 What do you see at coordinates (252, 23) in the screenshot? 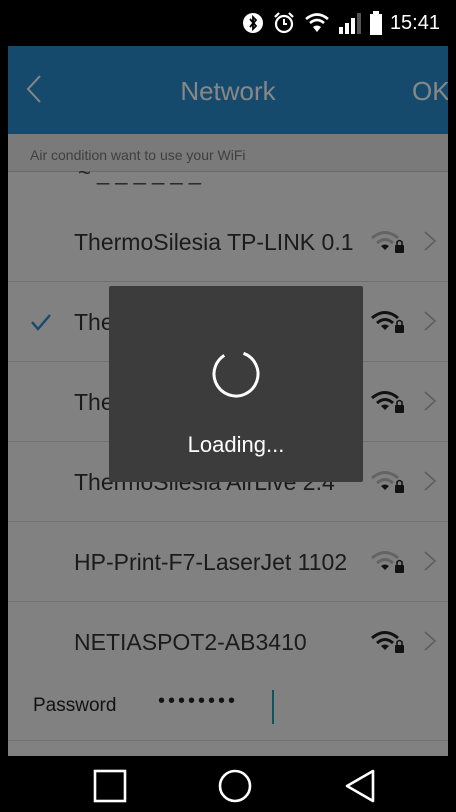
I see `bluetooth-icon` at bounding box center [252, 23].